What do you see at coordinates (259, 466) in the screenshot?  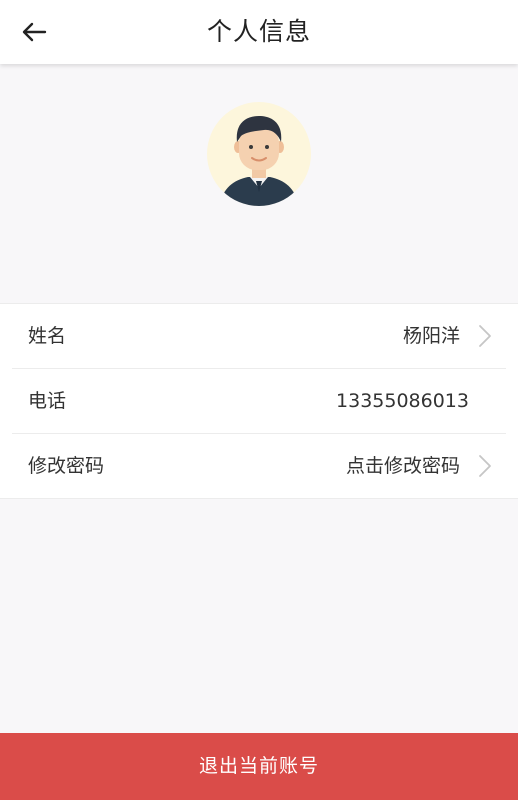 I see `info-row-password: 修改密码 点击修改密码` at bounding box center [259, 466].